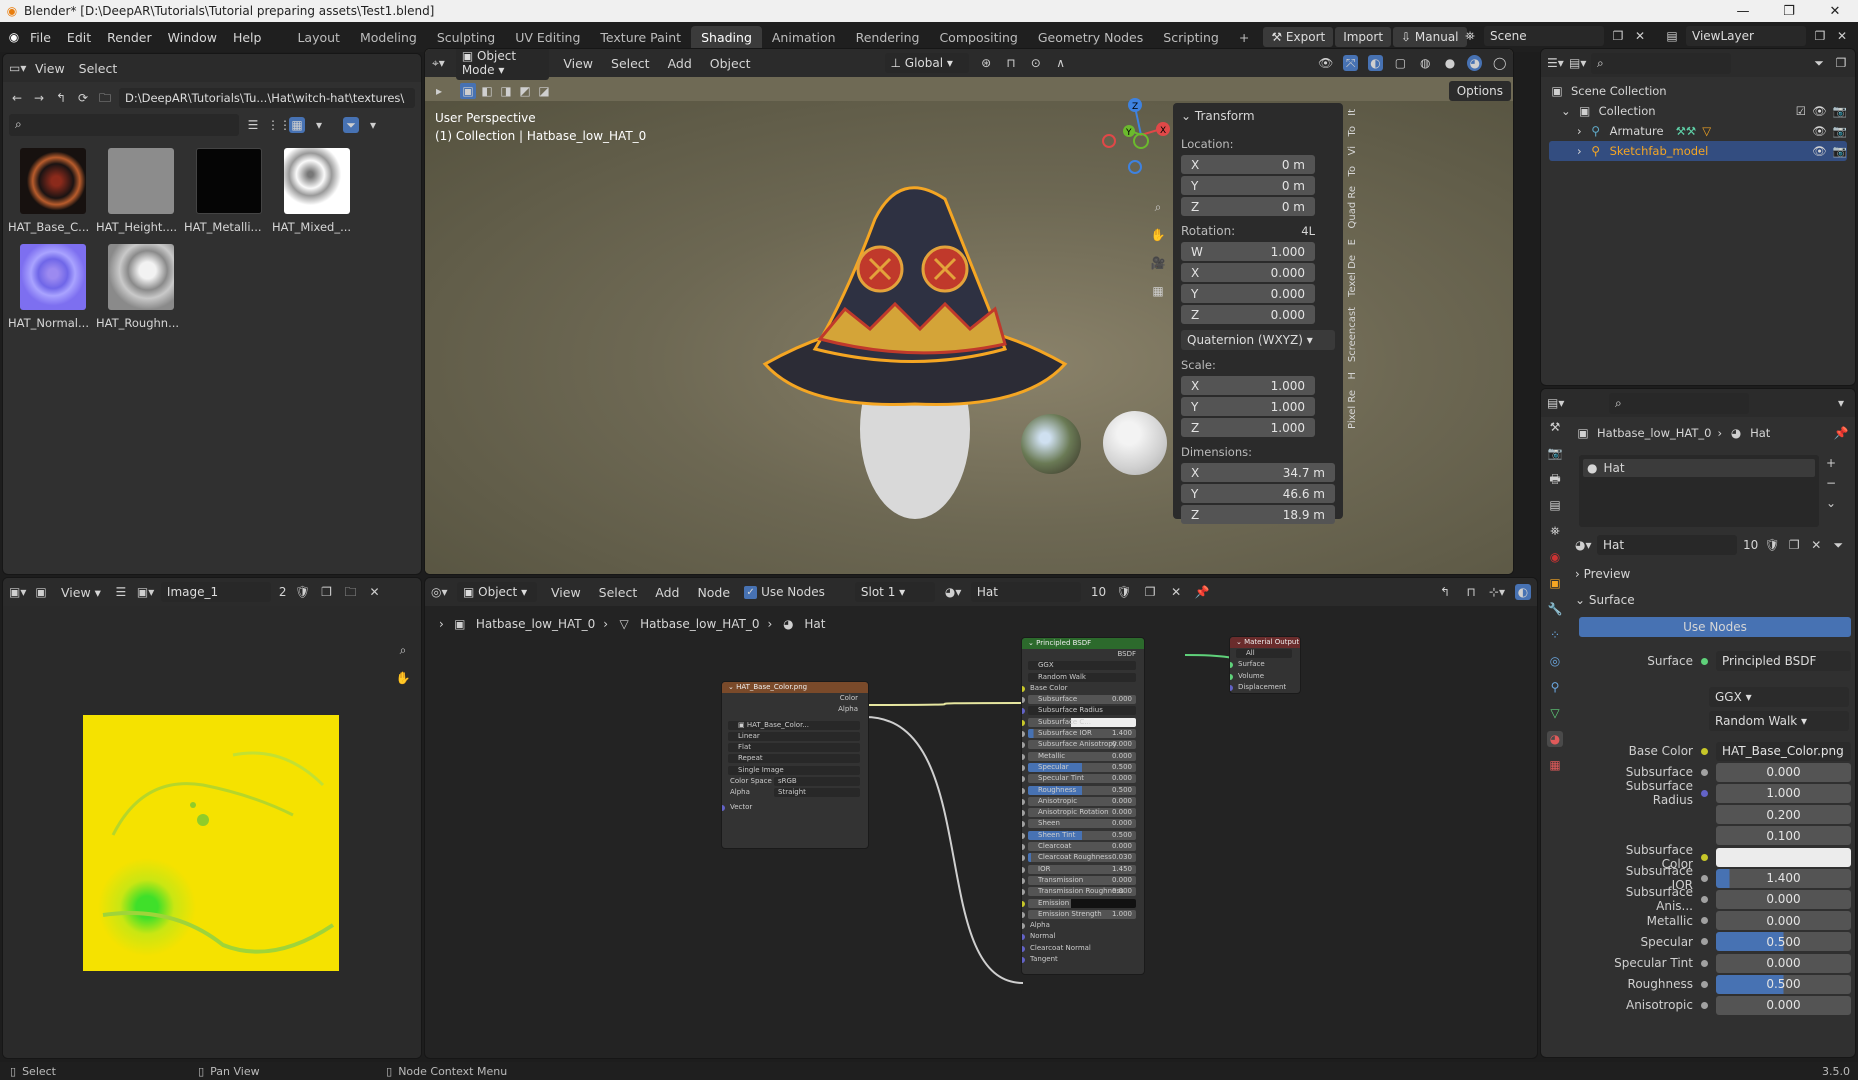 The height and width of the screenshot is (1080, 1858). What do you see at coordinates (1083, 688) in the screenshot?
I see `node-input-base-color: Base Color` at bounding box center [1083, 688].